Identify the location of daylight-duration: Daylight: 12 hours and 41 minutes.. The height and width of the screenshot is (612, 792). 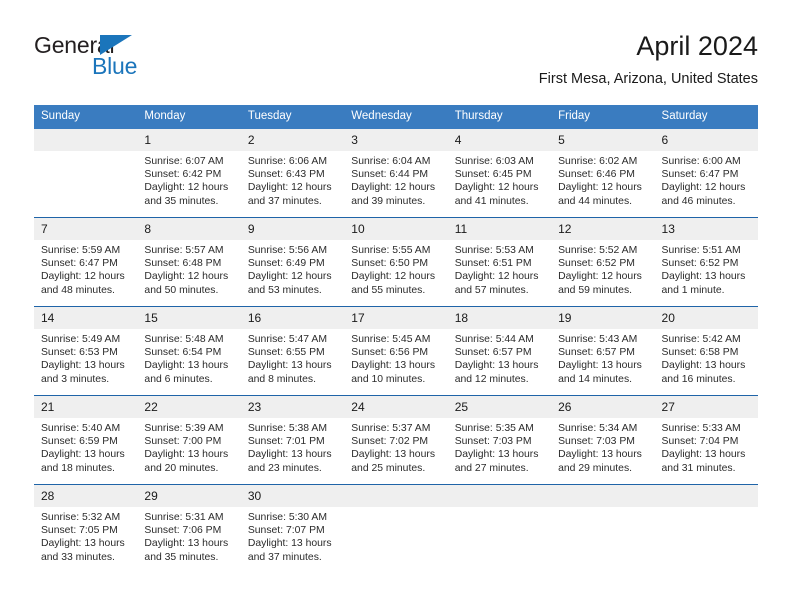
(496, 194).